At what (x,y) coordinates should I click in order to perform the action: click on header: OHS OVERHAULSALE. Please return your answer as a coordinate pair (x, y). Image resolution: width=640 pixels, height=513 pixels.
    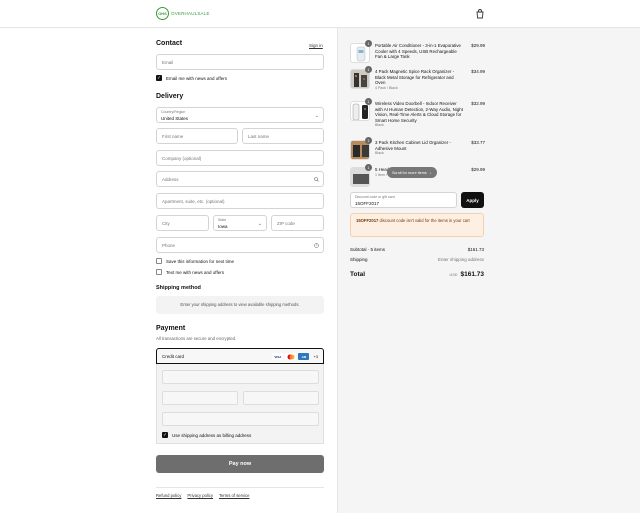
    Looking at the image, I should click on (320, 14).